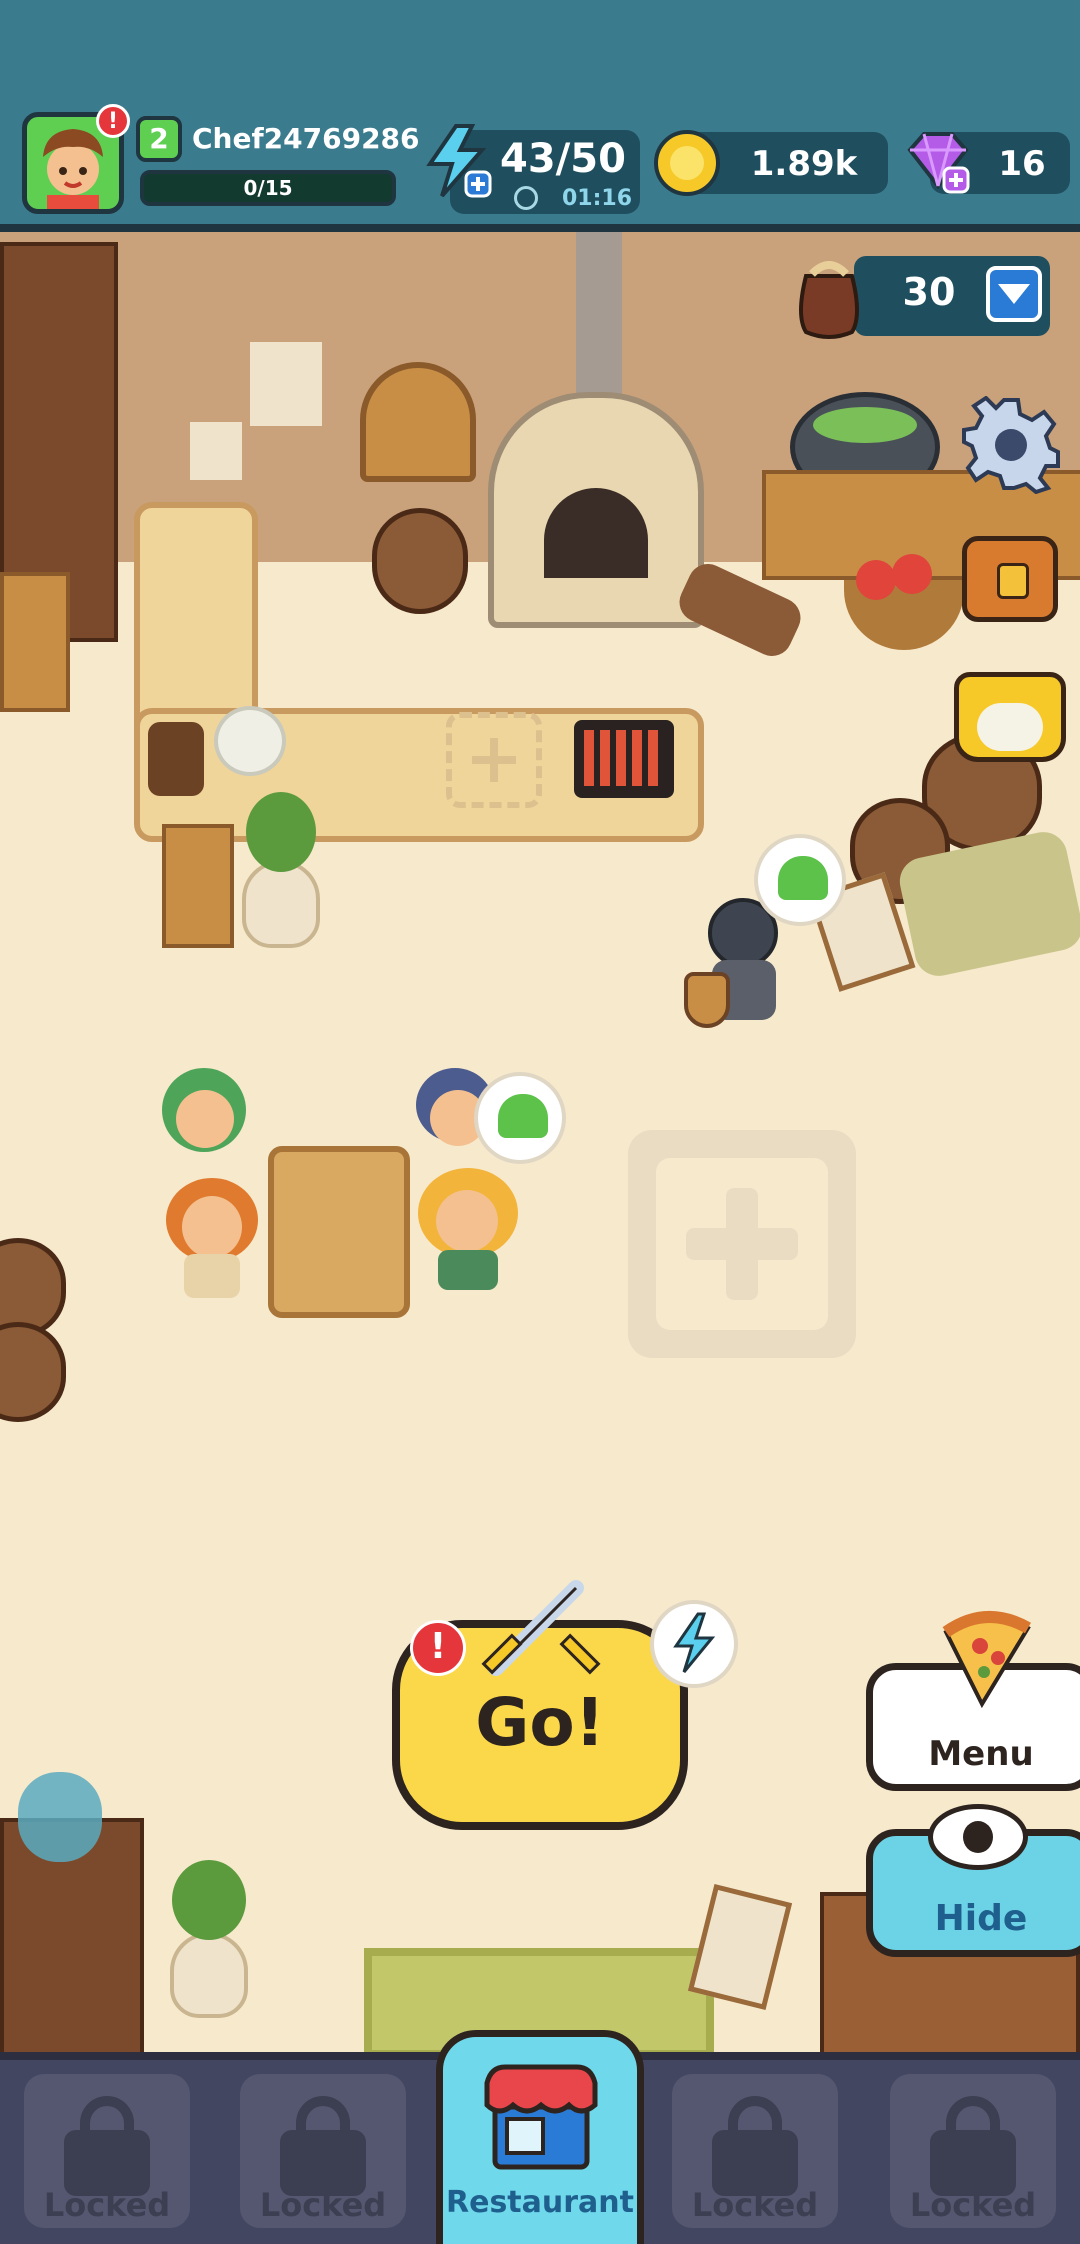 The image size is (1080, 2244). What do you see at coordinates (540, 2202) in the screenshot?
I see `nav-tab-label: Restaurant` at bounding box center [540, 2202].